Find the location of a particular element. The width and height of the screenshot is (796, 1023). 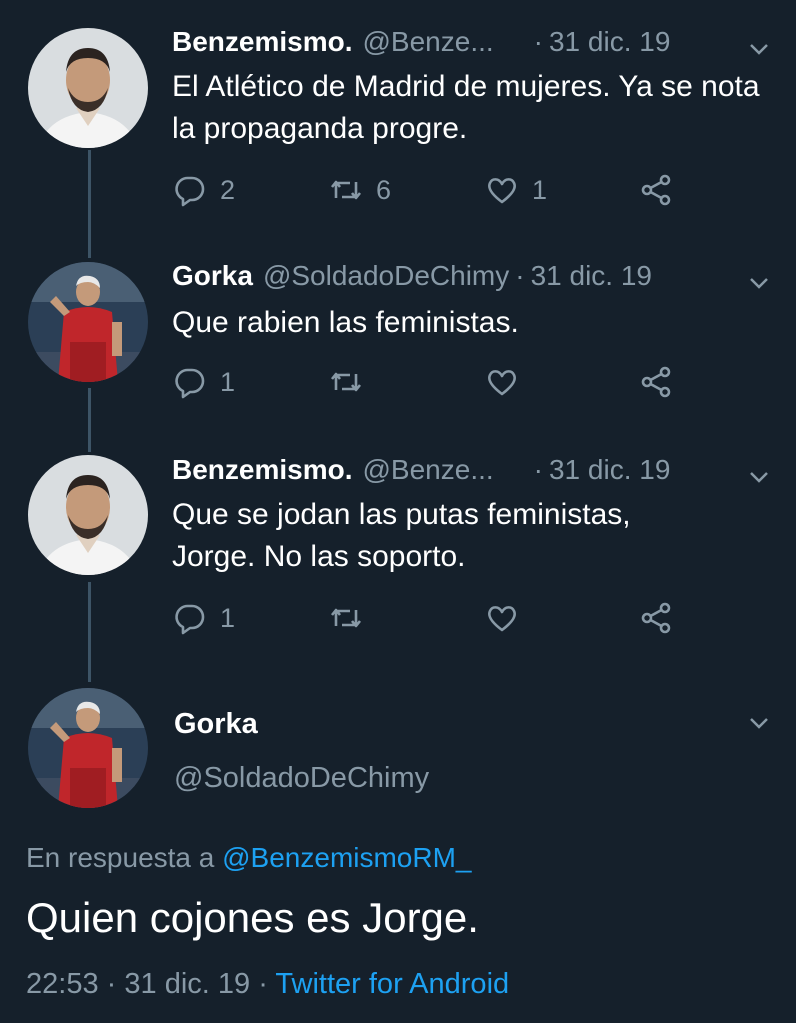

reply-handle-link: @BenzemismoRM_ is located at coordinates (346, 857).